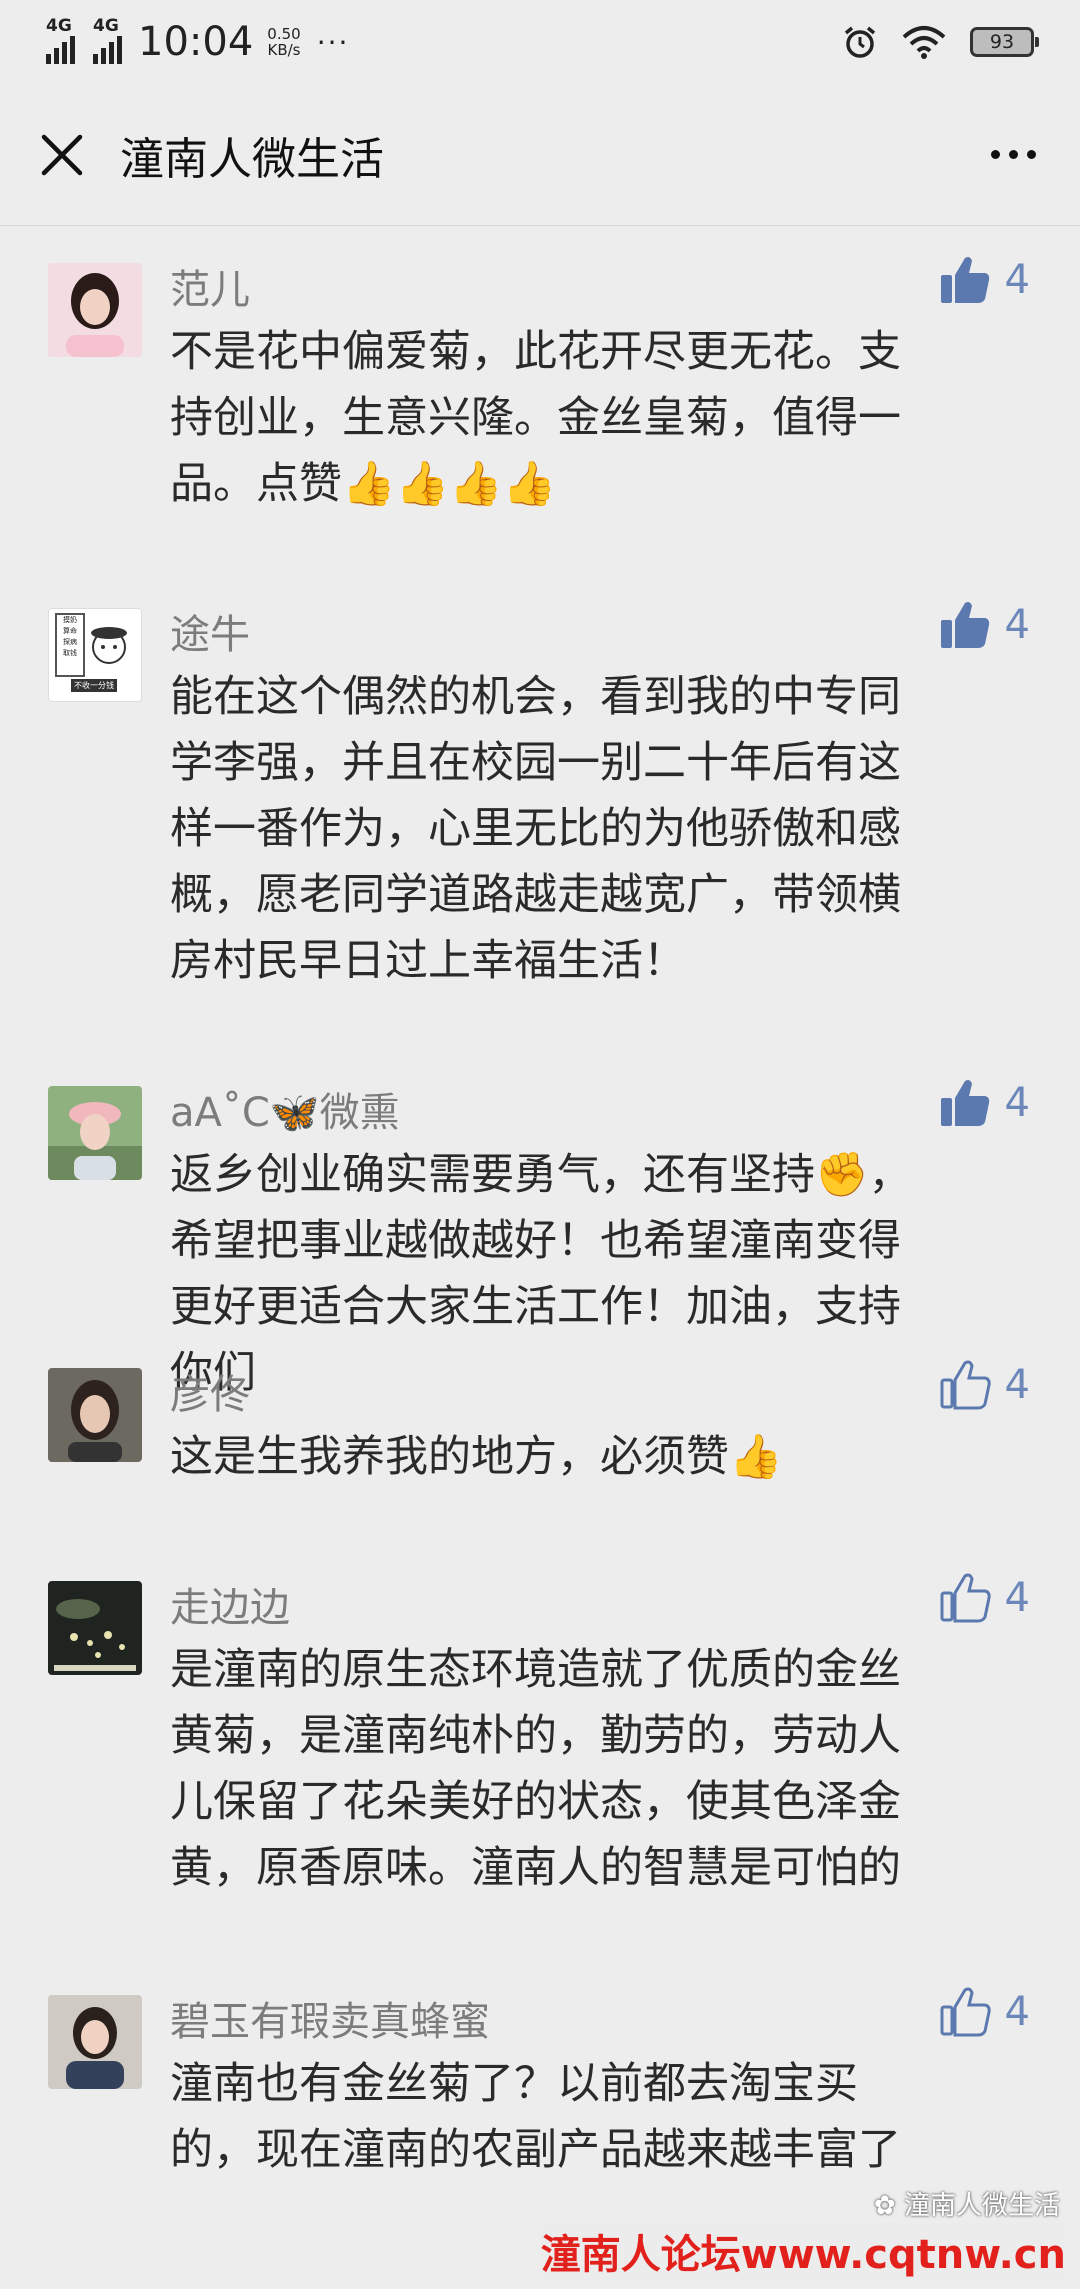  What do you see at coordinates (210, 1391) in the screenshot?
I see `commenter-name: 彦佟` at bounding box center [210, 1391].